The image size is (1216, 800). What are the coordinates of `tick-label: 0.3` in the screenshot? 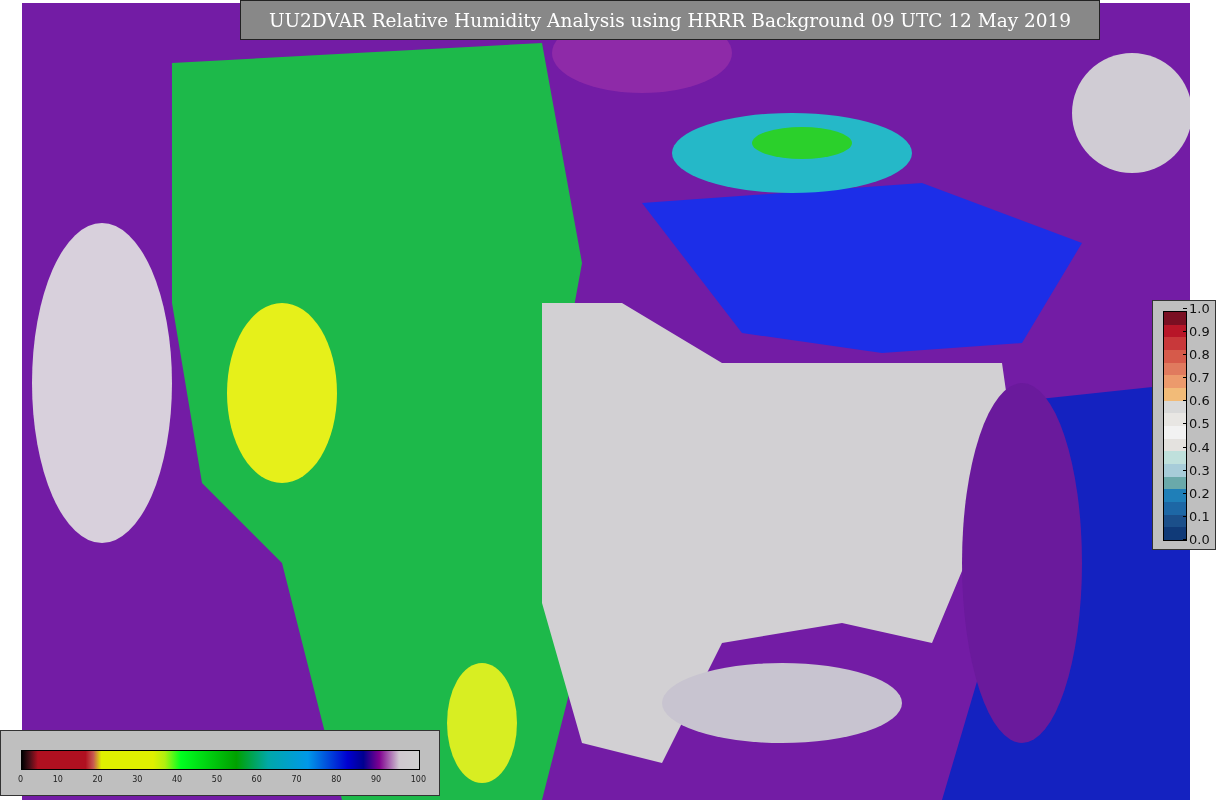 It's located at (1199, 470).